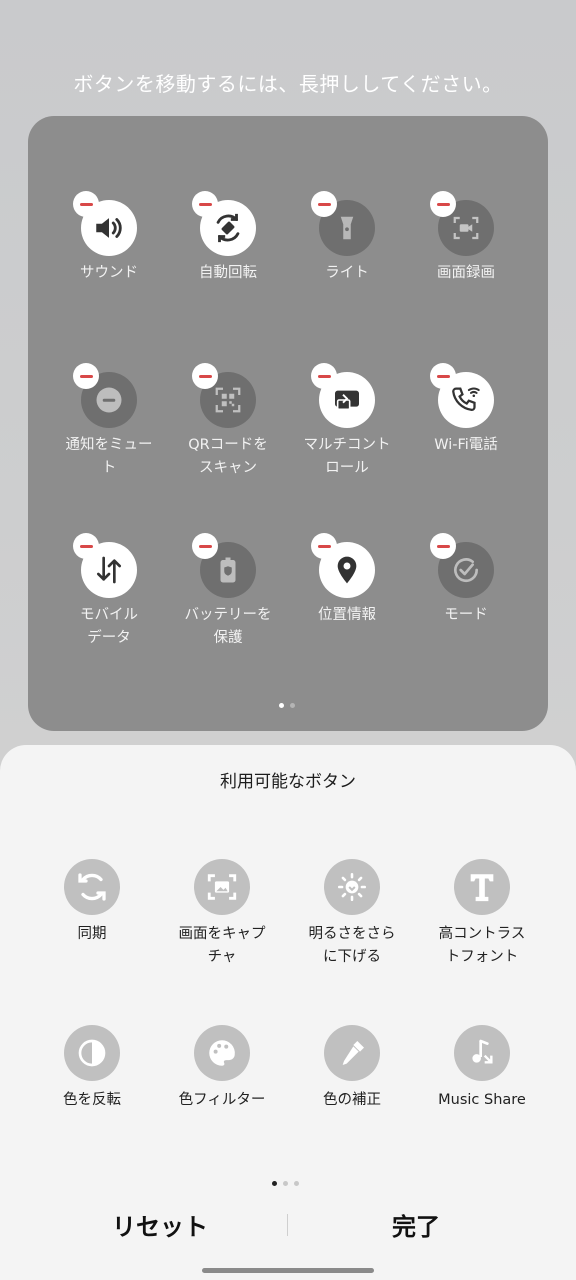 The image size is (576, 1280). I want to click on sheet-page-indicator, so click(285, 1183).